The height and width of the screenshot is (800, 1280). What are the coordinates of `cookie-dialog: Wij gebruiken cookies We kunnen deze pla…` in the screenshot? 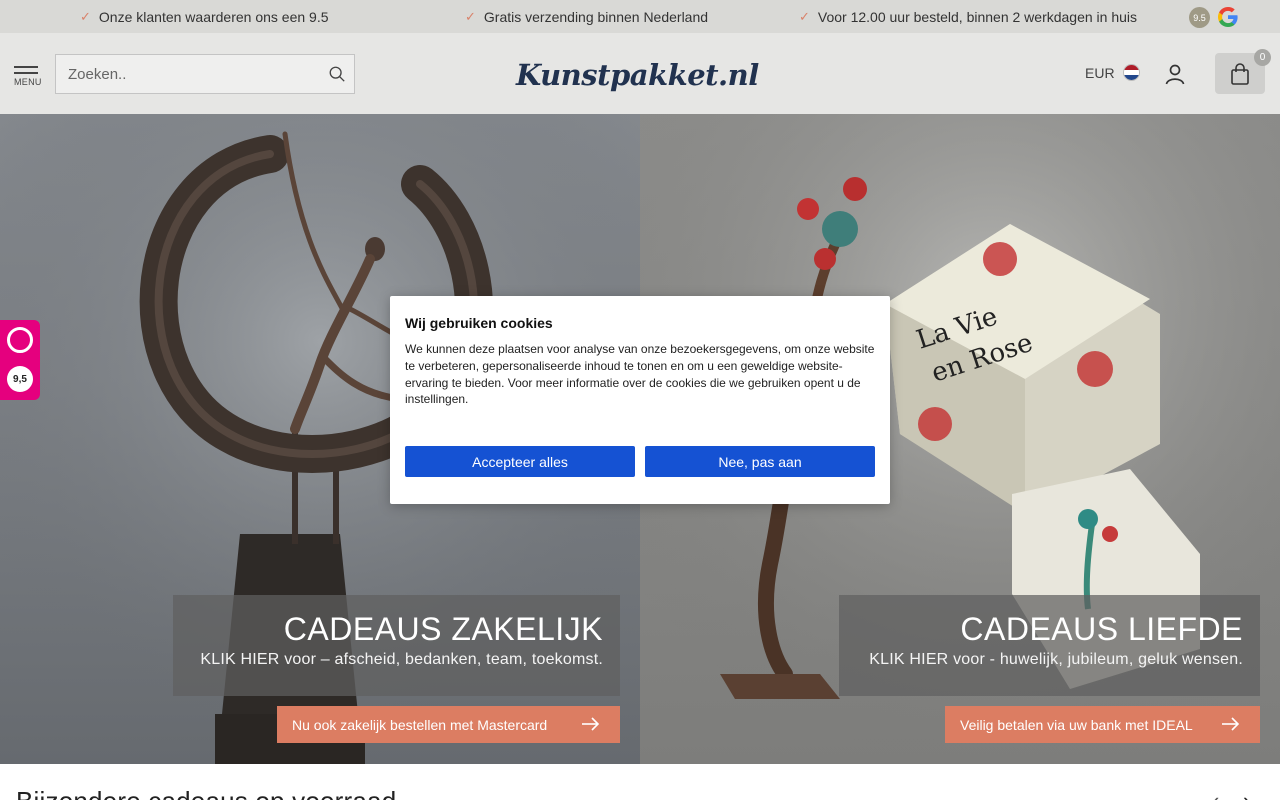 It's located at (640, 400).